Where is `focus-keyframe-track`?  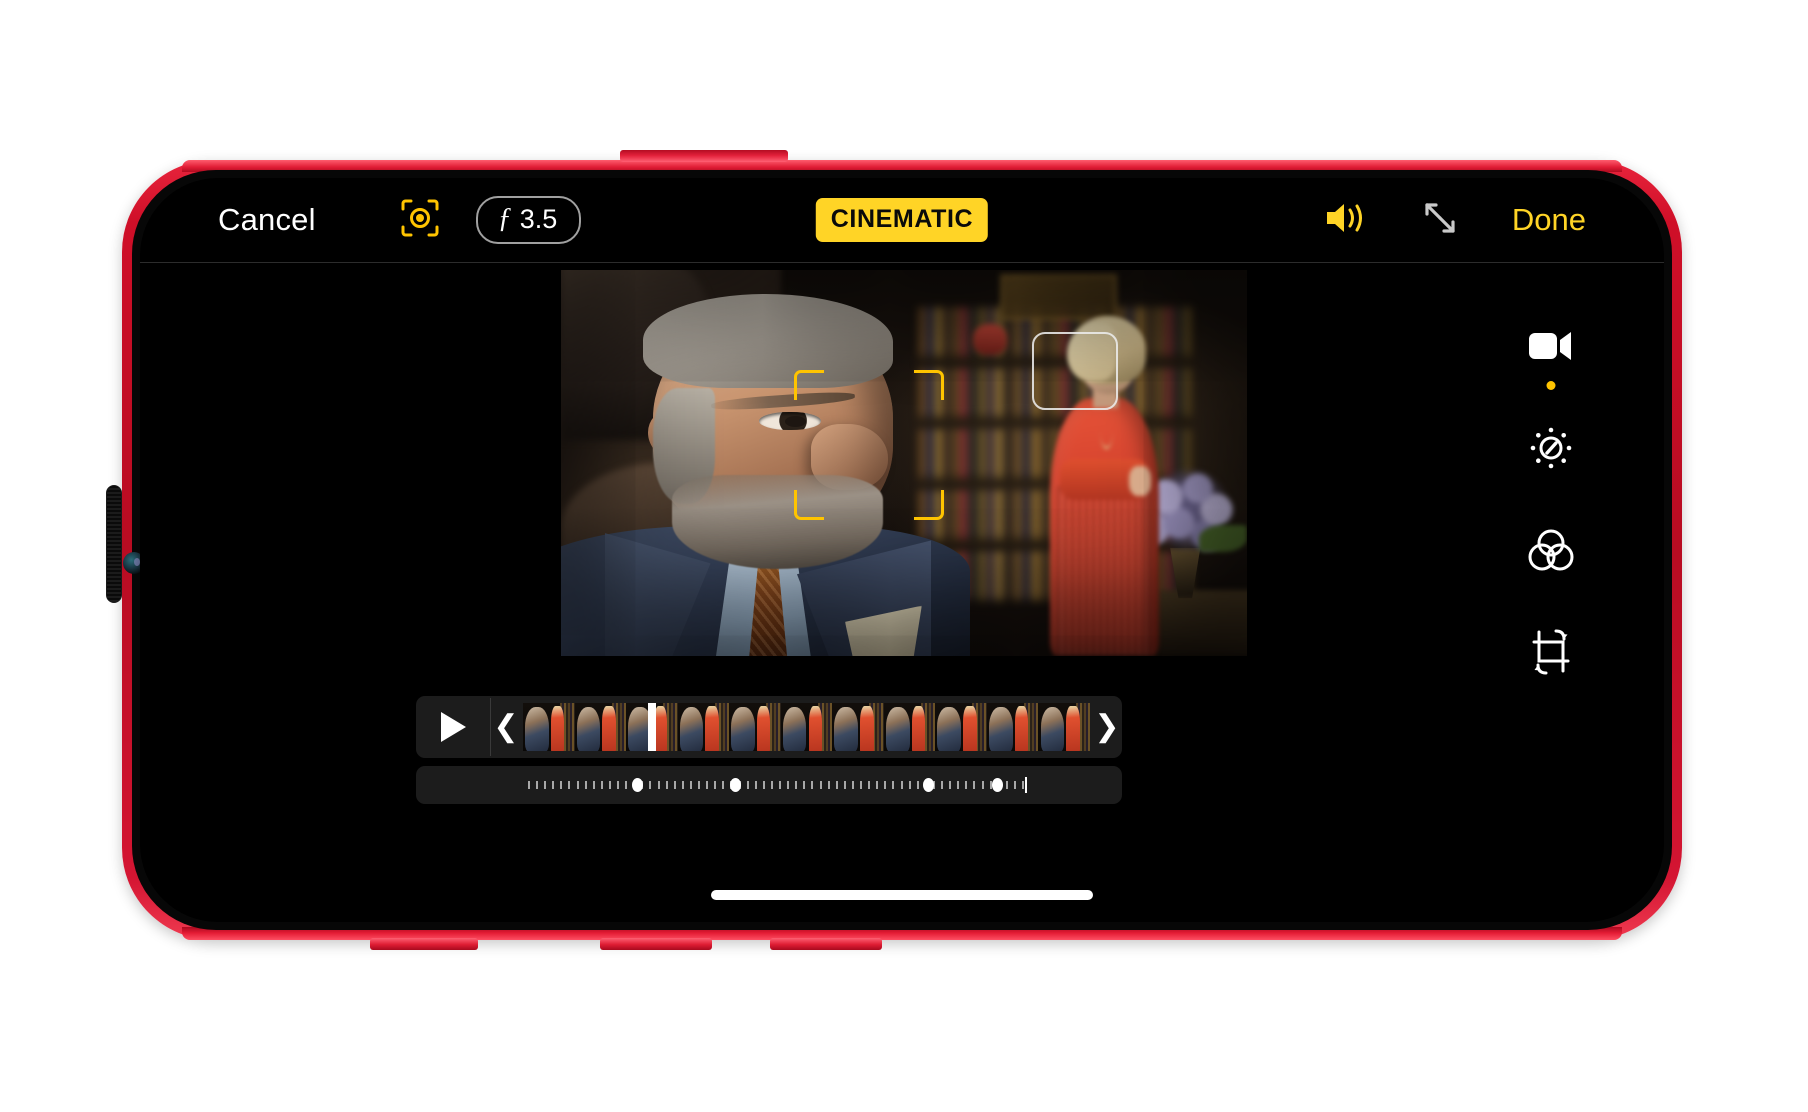
focus-keyframe-track is located at coordinates (769, 785).